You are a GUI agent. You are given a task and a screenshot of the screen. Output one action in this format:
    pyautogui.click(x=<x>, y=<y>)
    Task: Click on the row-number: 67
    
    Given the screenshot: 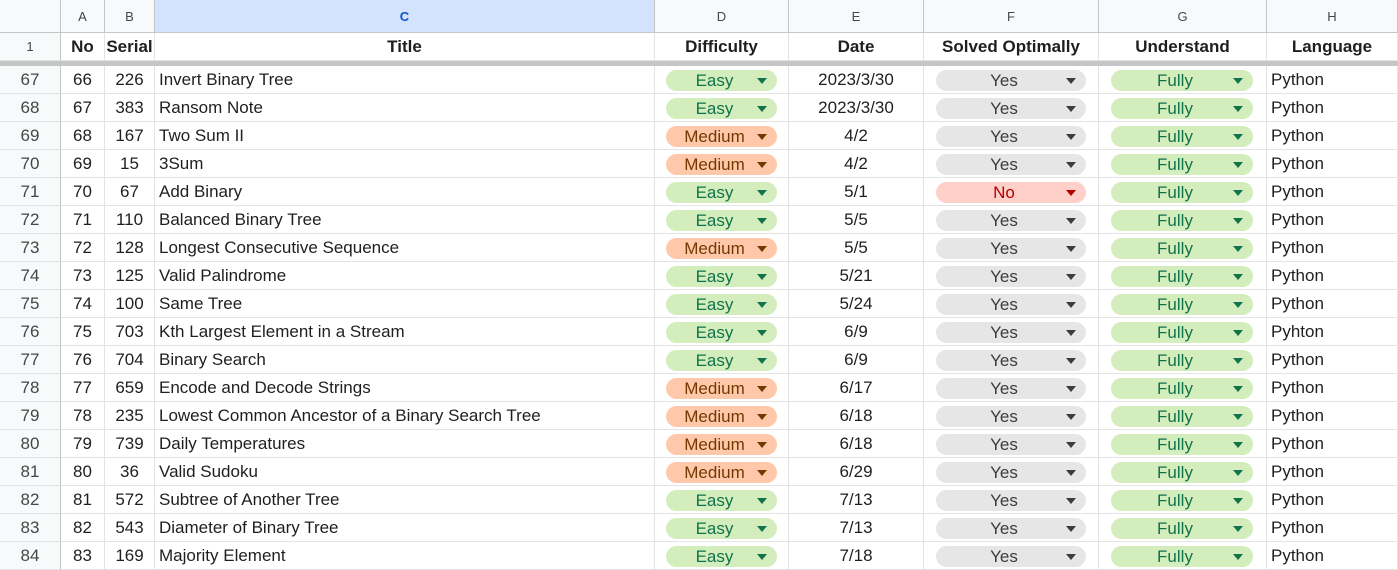 What is the action you would take?
    pyautogui.click(x=30, y=80)
    